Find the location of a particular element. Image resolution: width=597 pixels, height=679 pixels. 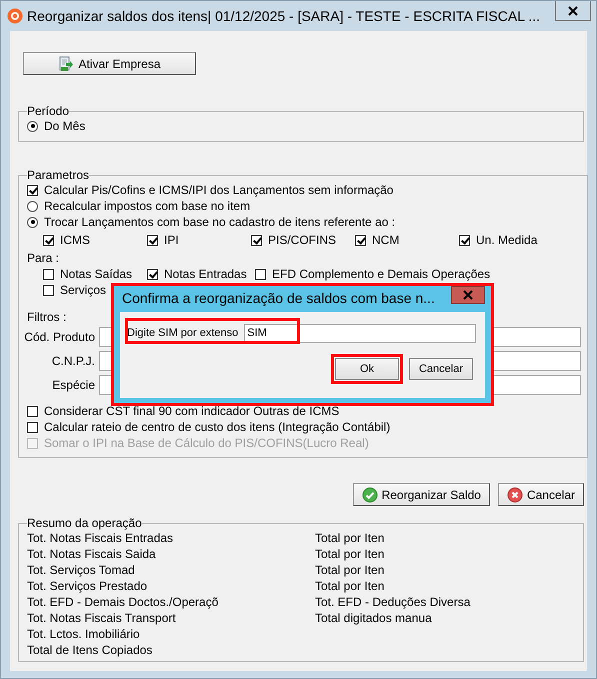

summary-label: Tot. Notas Fiscais Saida is located at coordinates (92, 554).